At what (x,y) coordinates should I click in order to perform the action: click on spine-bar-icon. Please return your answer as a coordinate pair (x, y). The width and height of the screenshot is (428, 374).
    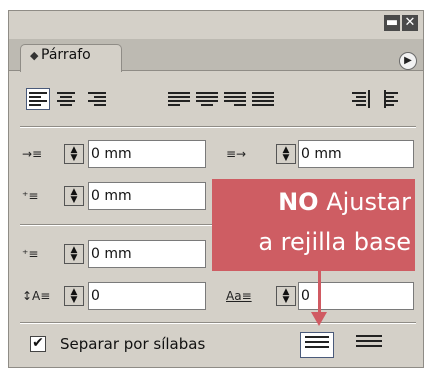
    Looking at the image, I should click on (369, 99).